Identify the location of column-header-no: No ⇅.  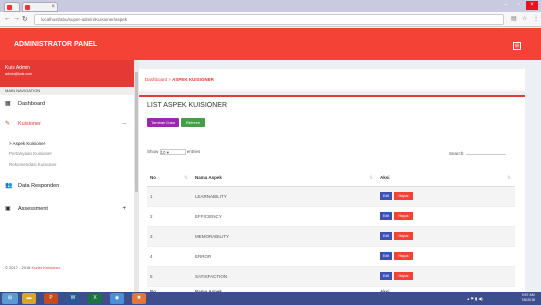
(169, 179).